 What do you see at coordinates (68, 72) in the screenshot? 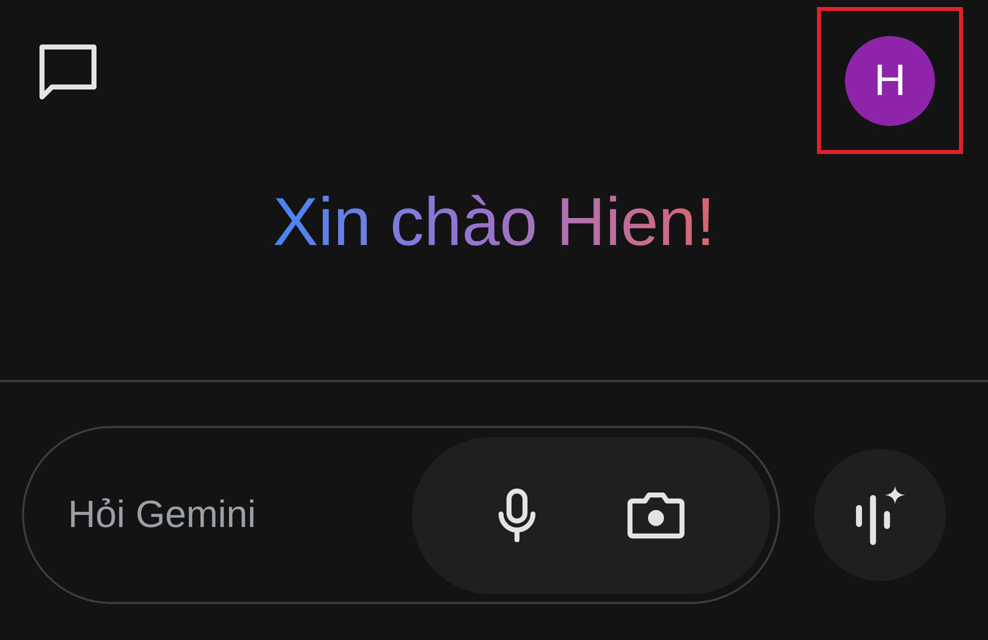
I see `chat-icon` at bounding box center [68, 72].